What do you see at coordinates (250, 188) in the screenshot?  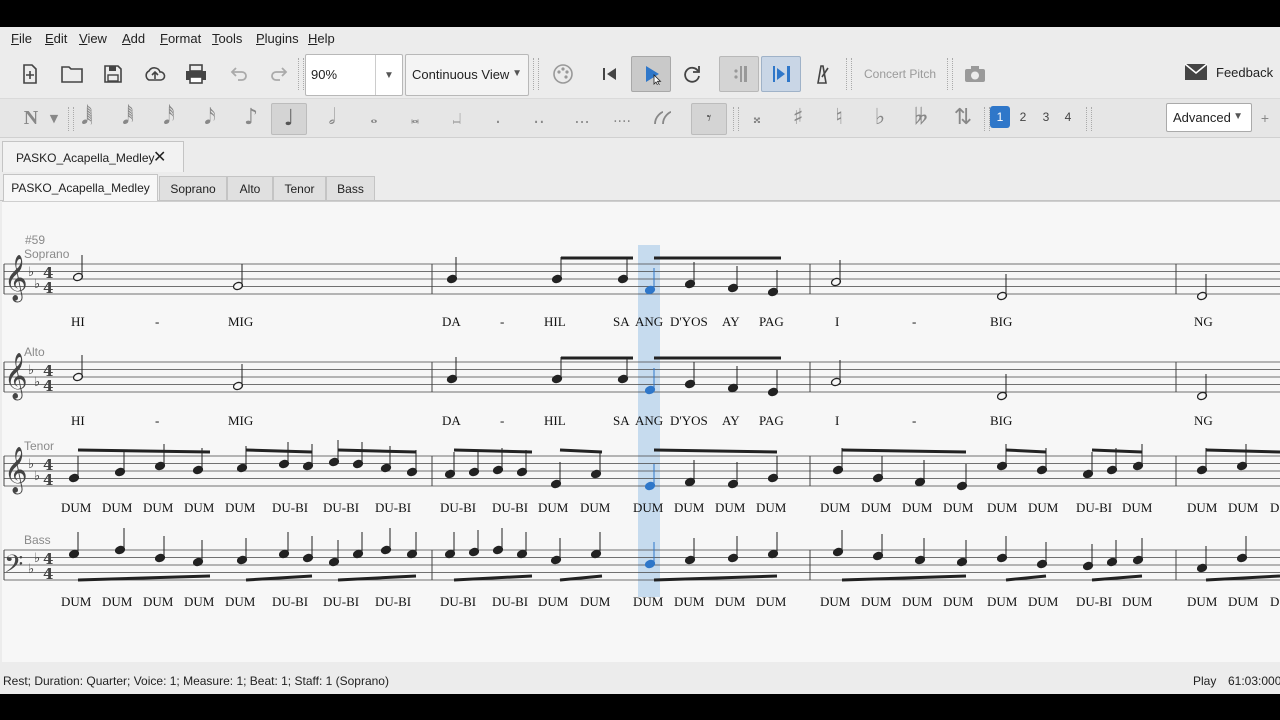 I see `tab-alto: Alto` at bounding box center [250, 188].